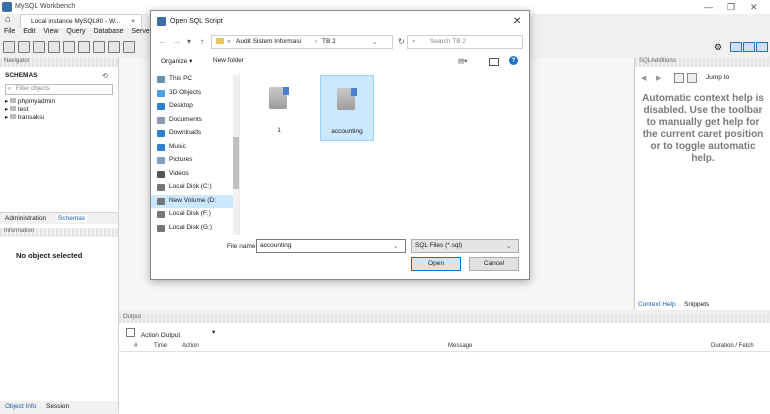  I want to click on breadcrumb-parent: Audit Sistem Informasi, so click(268, 41).